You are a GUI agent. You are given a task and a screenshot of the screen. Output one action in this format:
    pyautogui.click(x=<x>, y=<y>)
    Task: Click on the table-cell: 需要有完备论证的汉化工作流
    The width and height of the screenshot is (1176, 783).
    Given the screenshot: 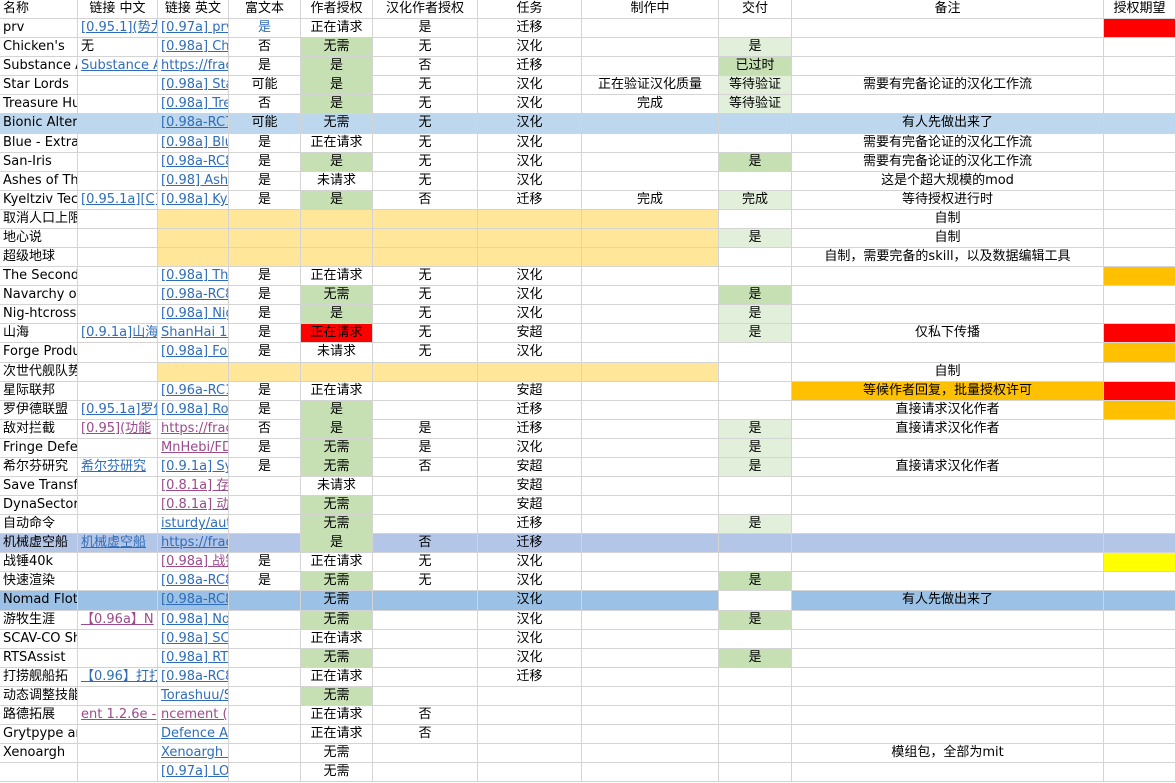 What is the action you would take?
    pyautogui.click(x=948, y=143)
    